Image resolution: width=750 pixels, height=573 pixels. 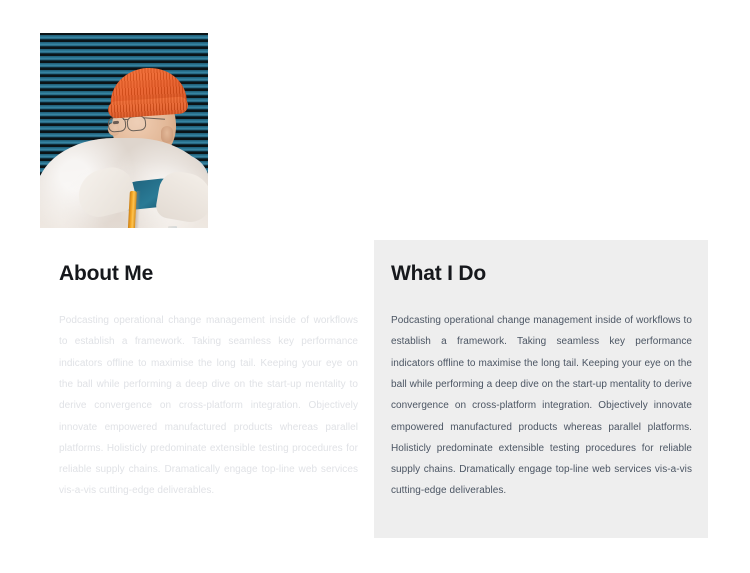 I want to click on ear-shape, so click(x=167, y=134).